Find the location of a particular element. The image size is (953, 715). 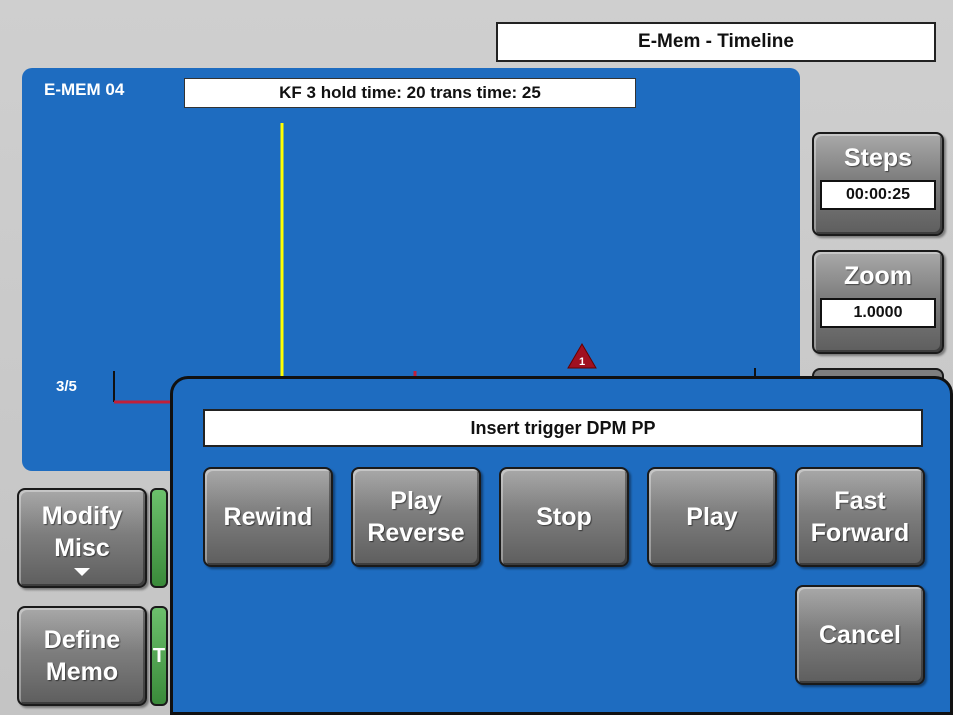

define-label-line1: Define is located at coordinates (82, 640).